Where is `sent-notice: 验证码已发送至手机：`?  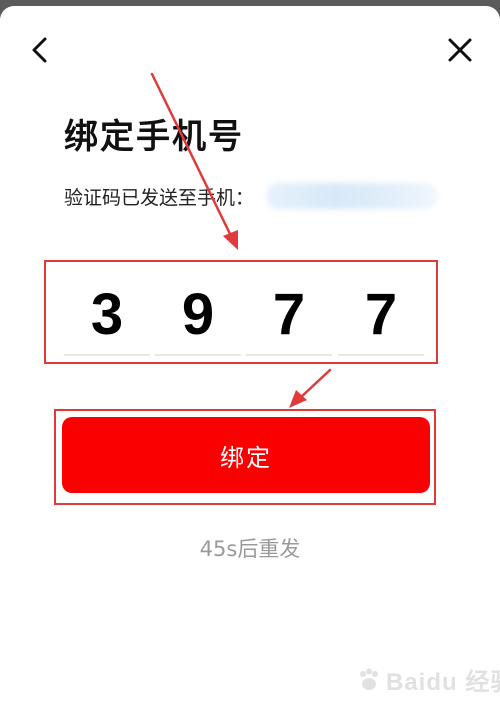
sent-notice: 验证码已发送至手机： is located at coordinates (251, 196).